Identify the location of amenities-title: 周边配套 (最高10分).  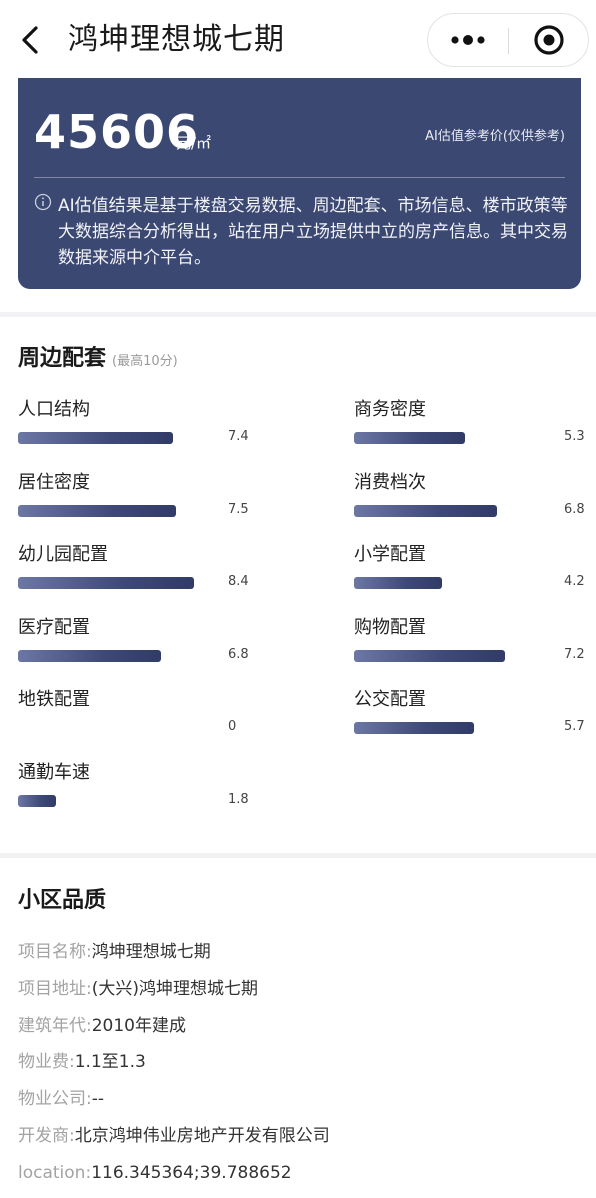
(98, 360).